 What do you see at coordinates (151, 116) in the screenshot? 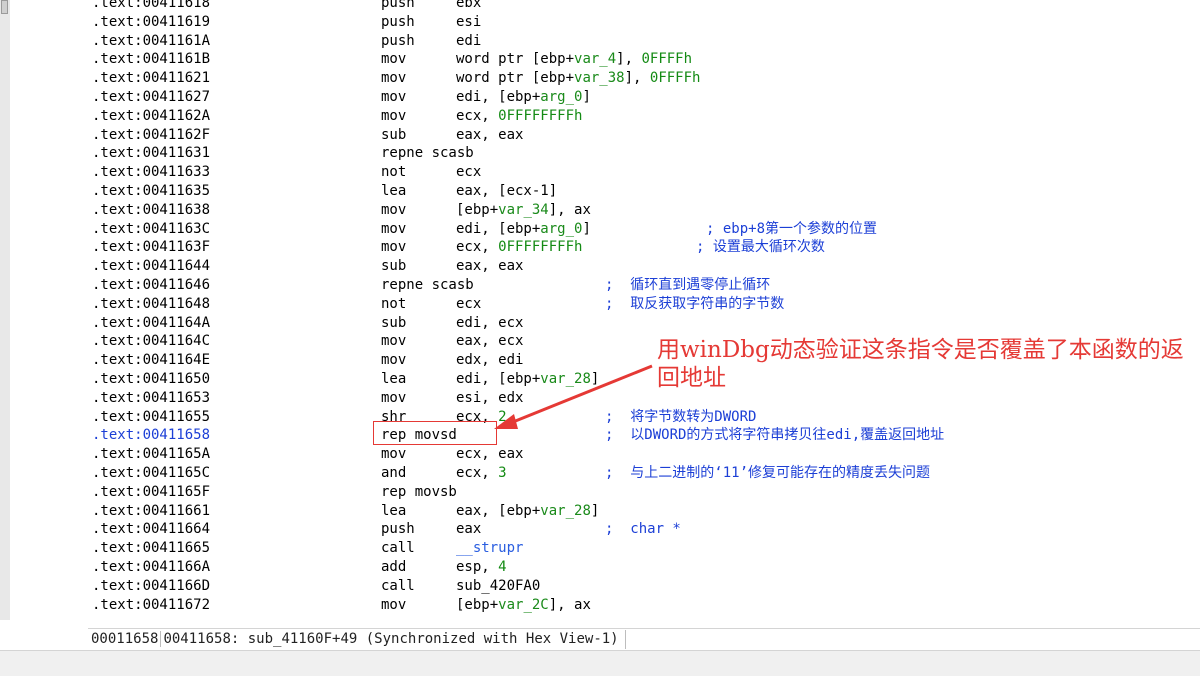
I see `line-address: .text:0041162A` at bounding box center [151, 116].